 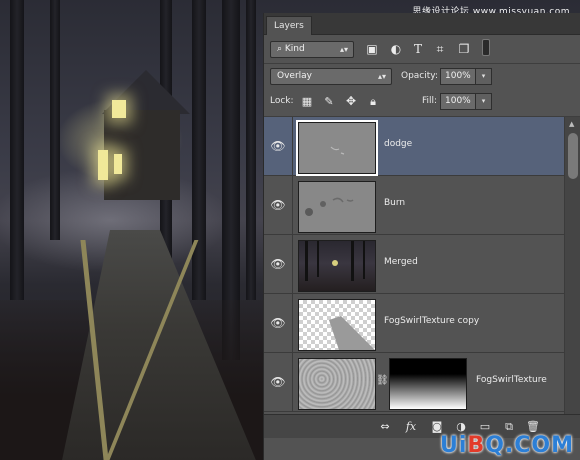 What do you see at coordinates (385, 427) in the screenshot?
I see `link-icon: ⇔` at bounding box center [385, 427].